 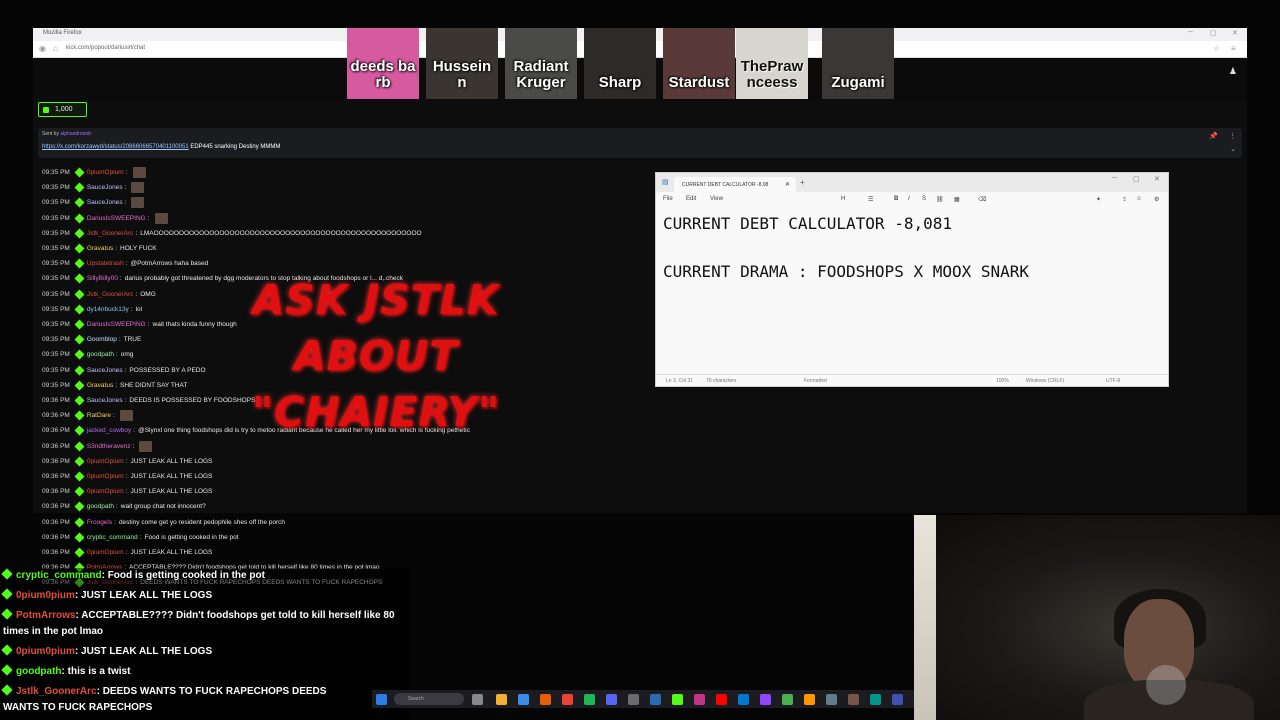 What do you see at coordinates (924, 199) in the screenshot?
I see `strikethrough-icon: S` at bounding box center [924, 199].